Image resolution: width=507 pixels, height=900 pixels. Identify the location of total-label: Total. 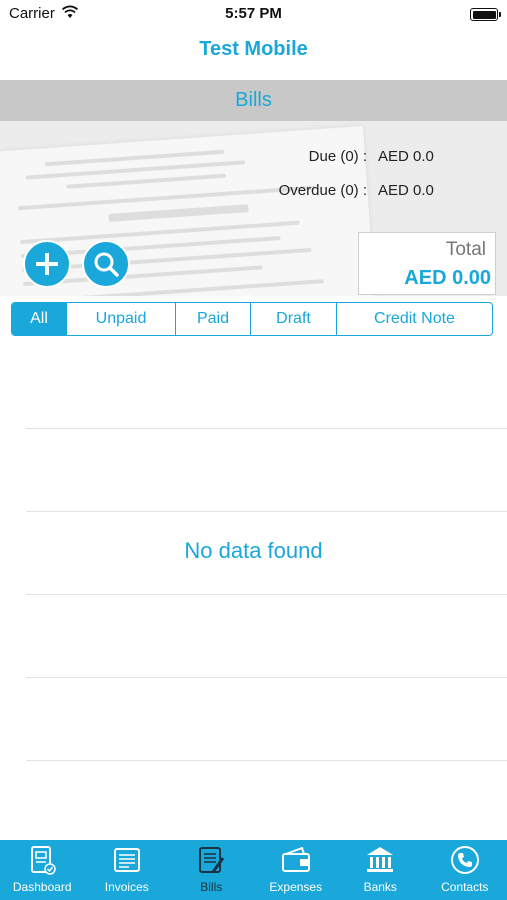
(465, 249).